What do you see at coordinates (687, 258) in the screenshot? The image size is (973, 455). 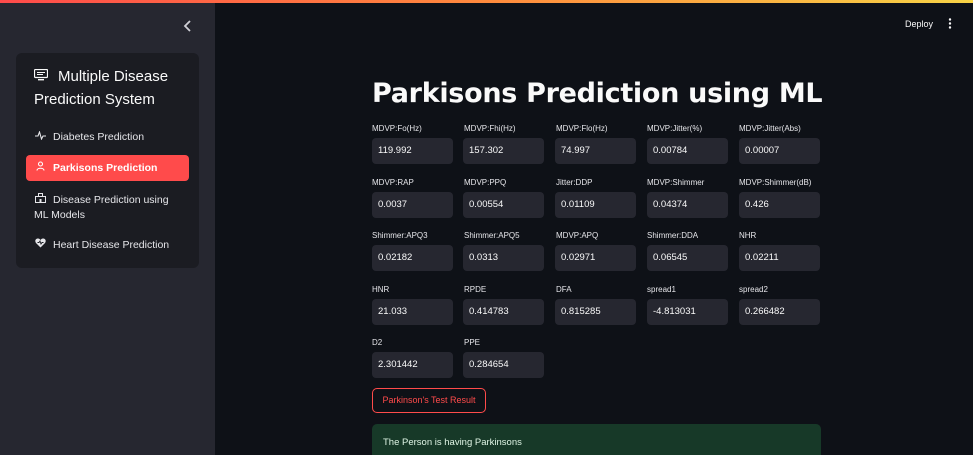 I see `input-shimmer-dda: 0.06545` at bounding box center [687, 258].